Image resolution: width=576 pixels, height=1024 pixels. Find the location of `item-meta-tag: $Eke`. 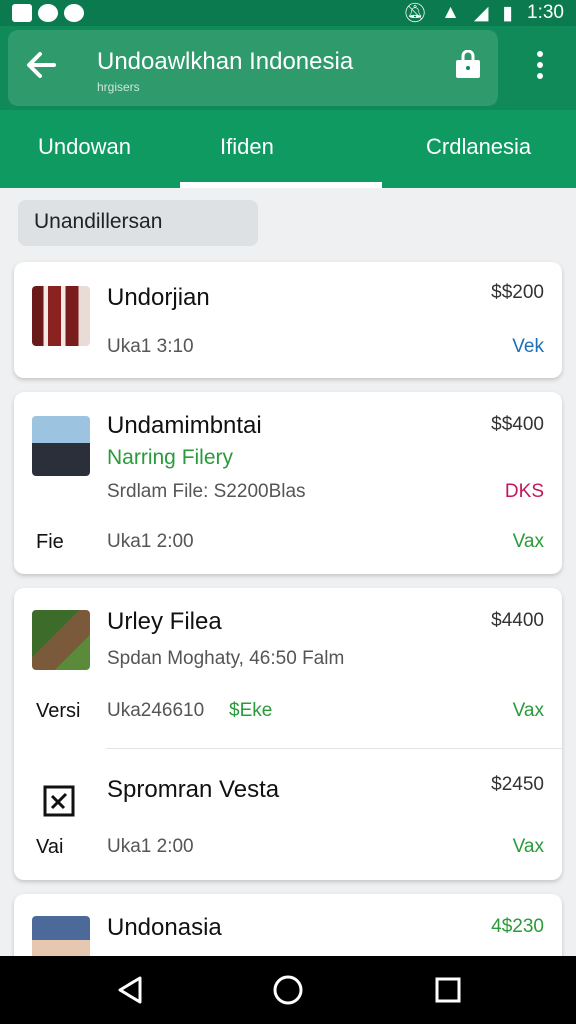

item-meta-tag: $Eke is located at coordinates (251, 710).